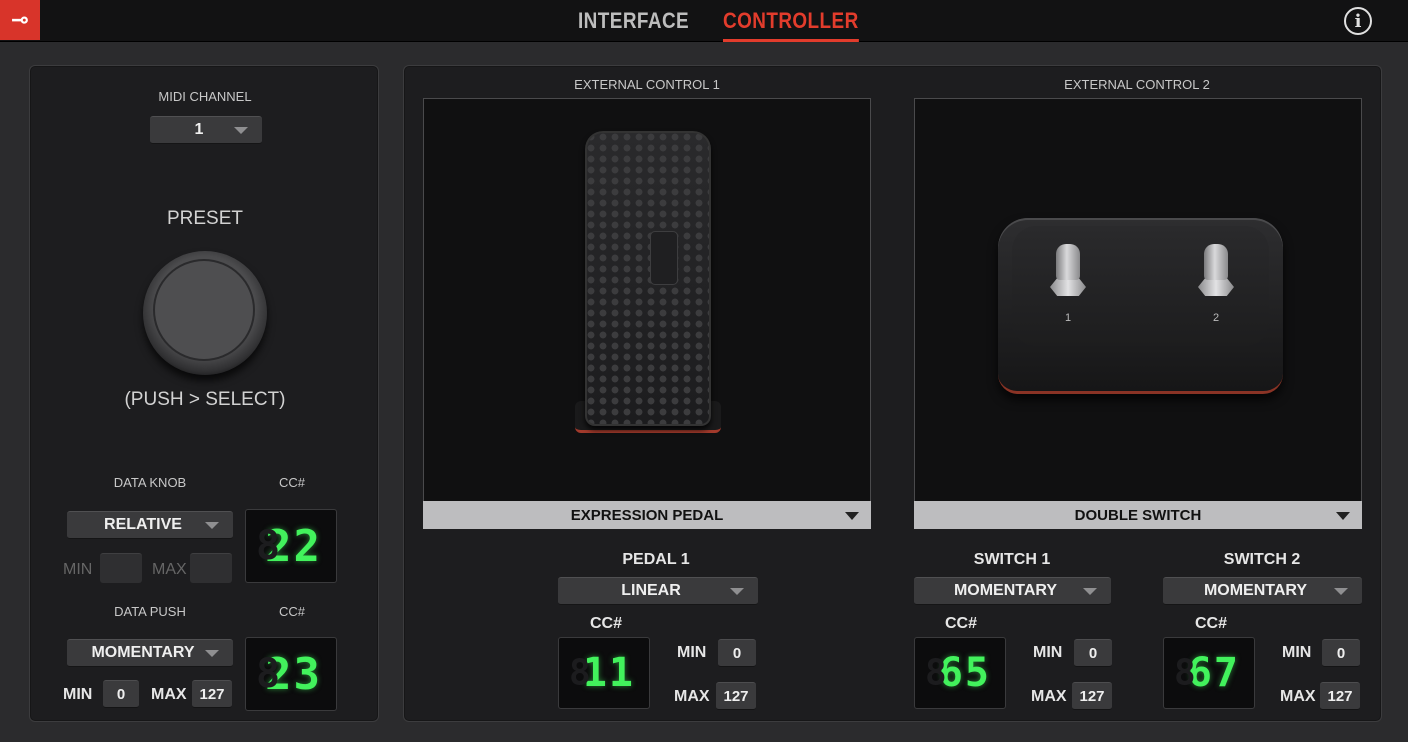 The height and width of the screenshot is (742, 1408). I want to click on ext-control-2-device-dropdown: DOUBLE SWITCH, so click(1138, 515).